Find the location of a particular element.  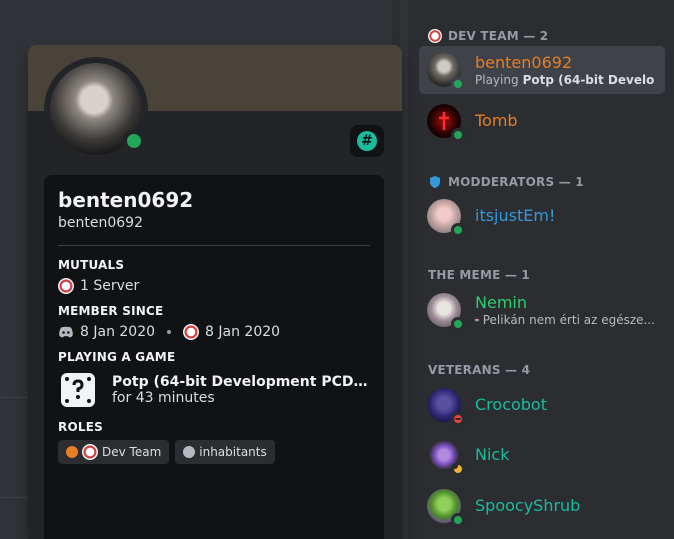

member-name: SpoocyShrub is located at coordinates (528, 505).